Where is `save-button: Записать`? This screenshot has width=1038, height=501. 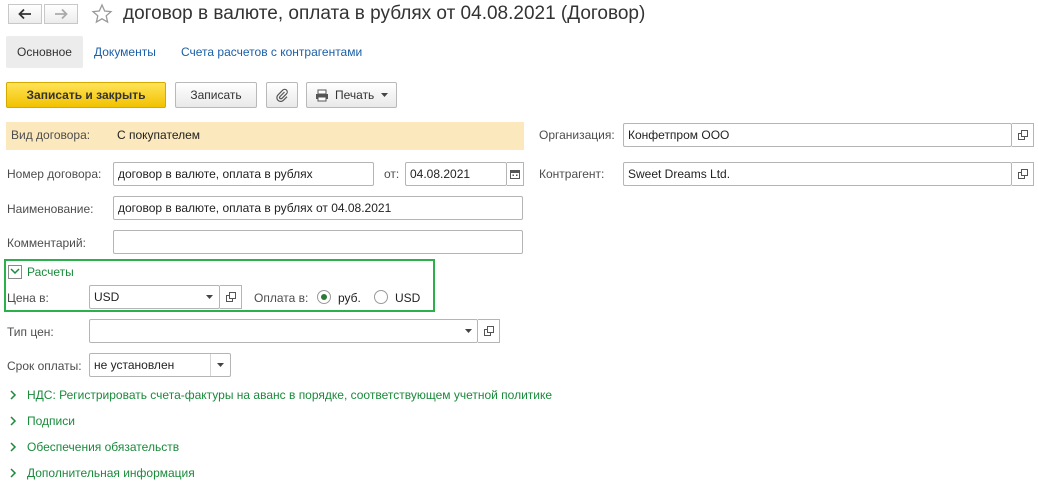
save-button: Записать is located at coordinates (216, 95).